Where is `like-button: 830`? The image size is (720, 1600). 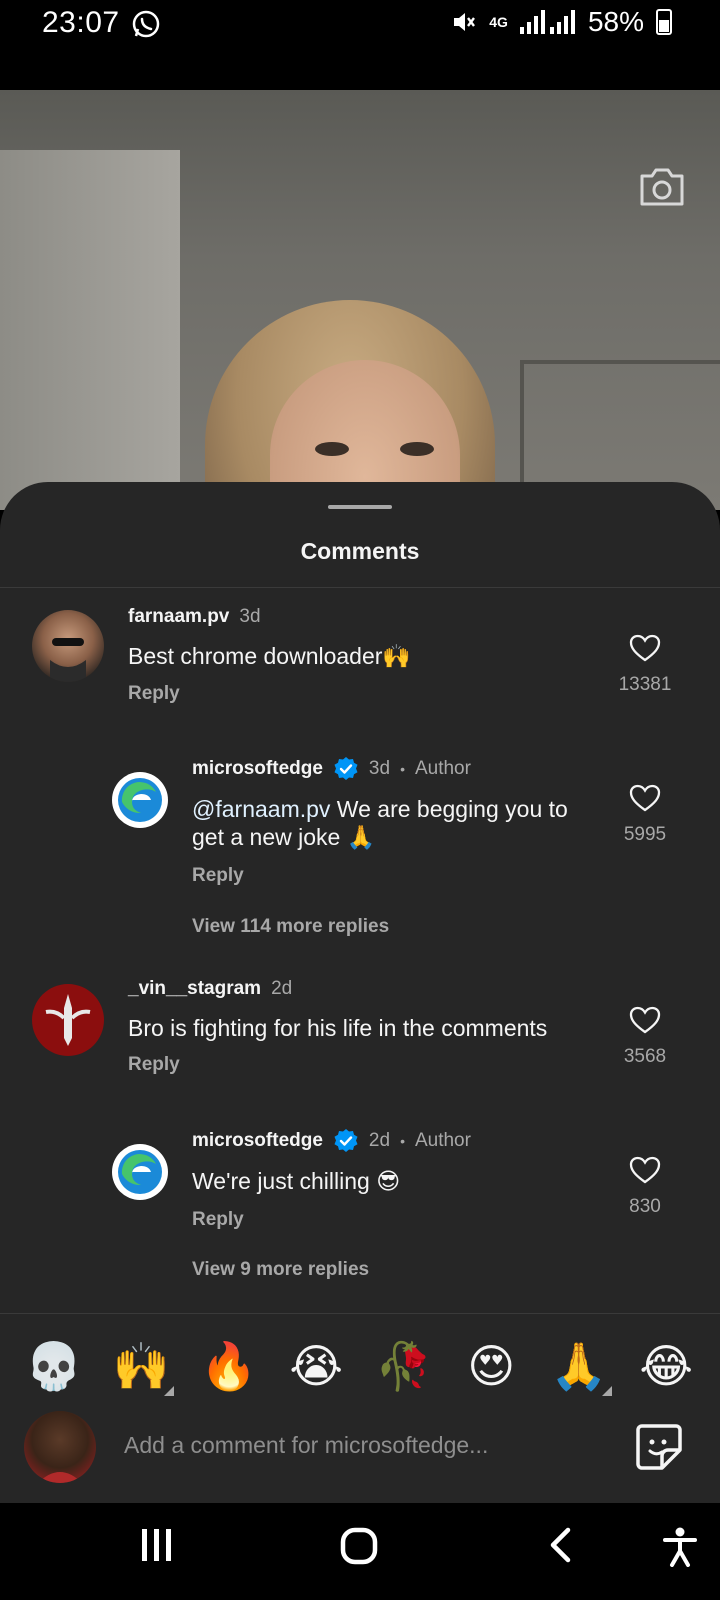 like-button: 830 is located at coordinates (645, 1187).